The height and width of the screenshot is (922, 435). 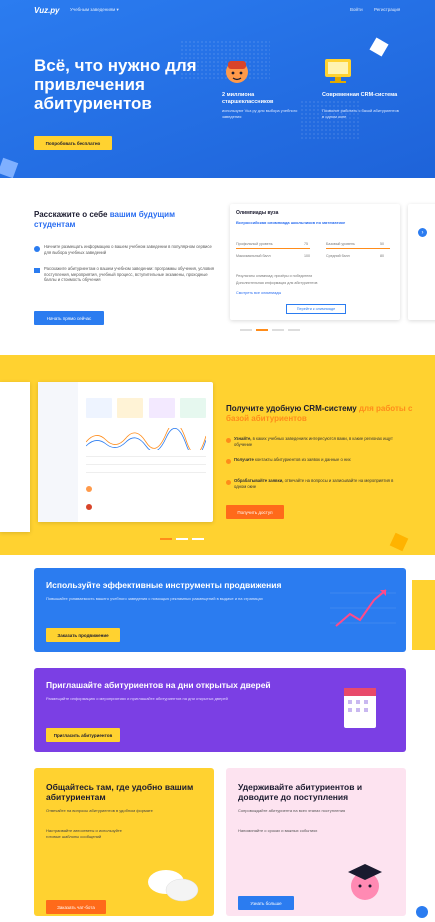 I want to click on graduate-avatar-icon, so click(x=365, y=882).